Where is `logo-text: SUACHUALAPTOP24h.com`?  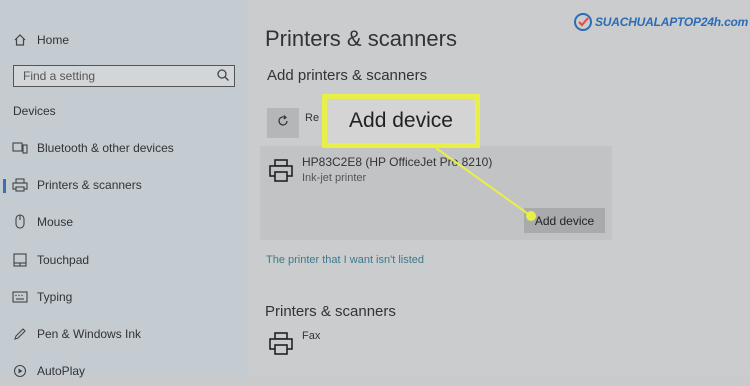 logo-text: SUACHUALAPTOP24h.com is located at coordinates (672, 22).